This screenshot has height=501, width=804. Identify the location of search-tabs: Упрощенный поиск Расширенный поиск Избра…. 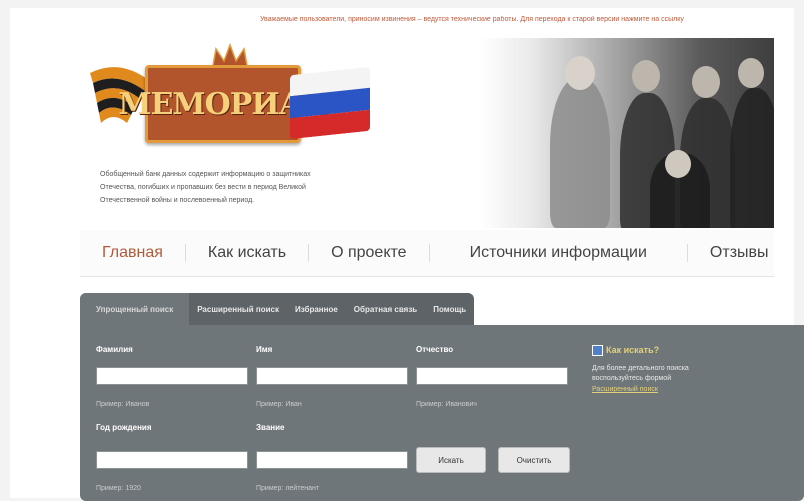
(277, 309).